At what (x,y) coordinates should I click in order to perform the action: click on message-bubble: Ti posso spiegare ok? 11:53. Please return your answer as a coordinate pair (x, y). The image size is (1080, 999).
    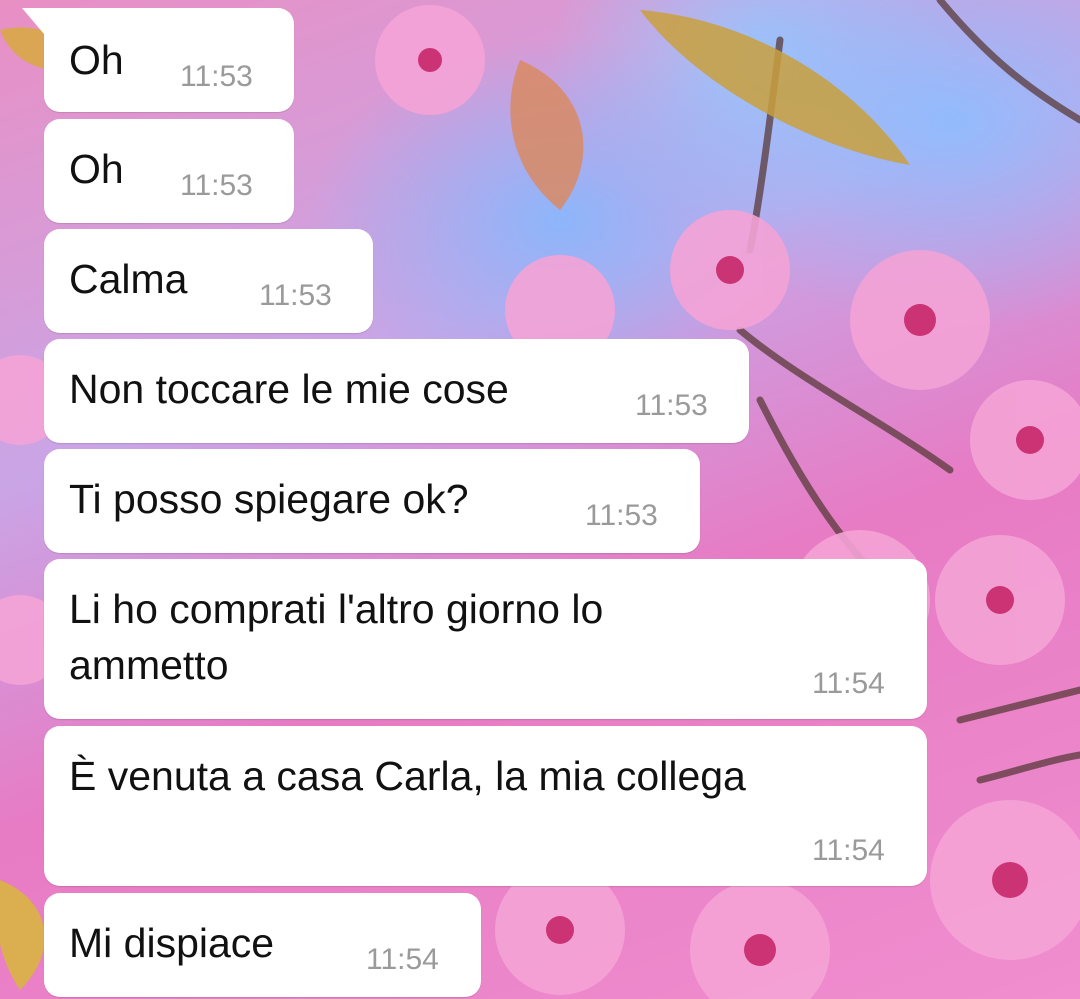
    Looking at the image, I should click on (372, 501).